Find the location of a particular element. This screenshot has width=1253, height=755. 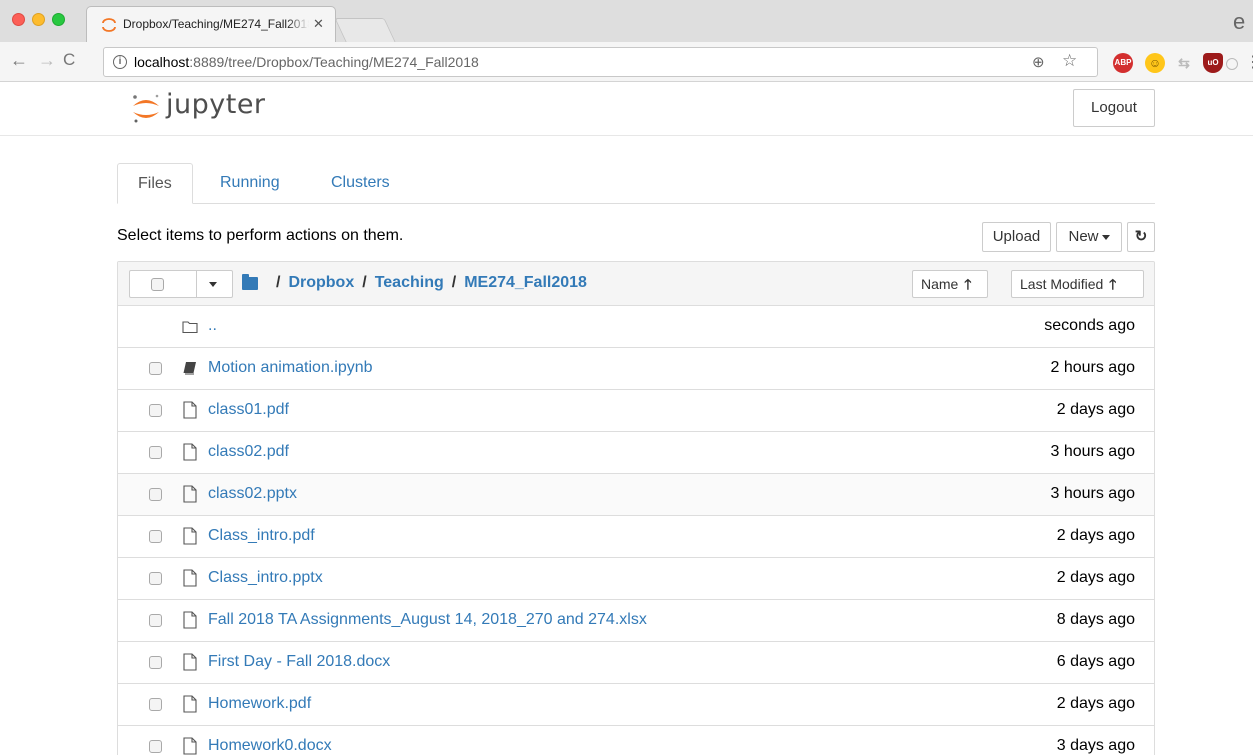

breadcrumb-item-teaching: Teaching is located at coordinates (409, 282).